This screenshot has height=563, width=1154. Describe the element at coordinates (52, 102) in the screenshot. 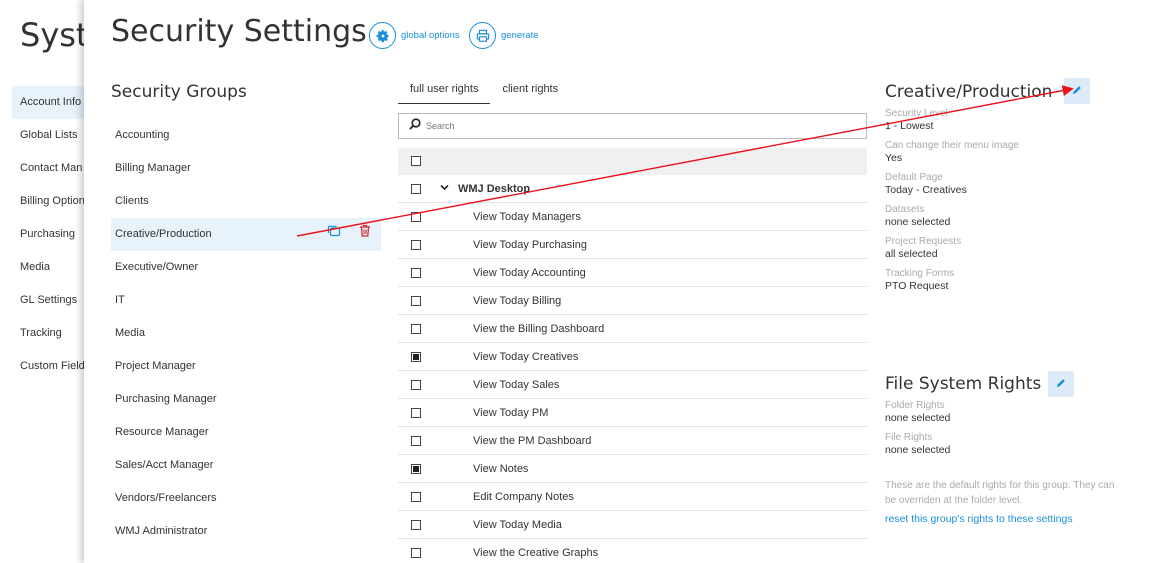

I see `bg-nav-item-account-info: Account Info` at that location.